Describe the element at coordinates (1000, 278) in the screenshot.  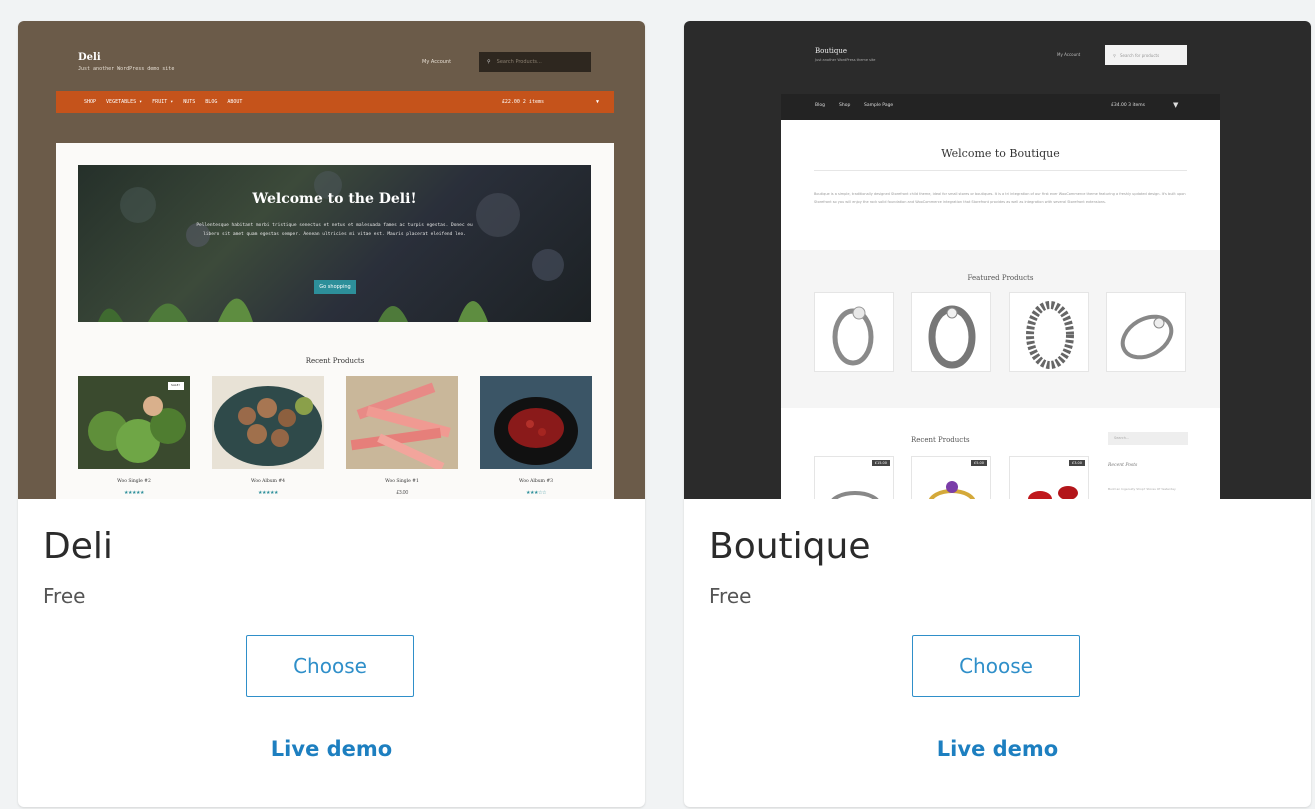
I see `preview-featured-title: Featured Products` at that location.